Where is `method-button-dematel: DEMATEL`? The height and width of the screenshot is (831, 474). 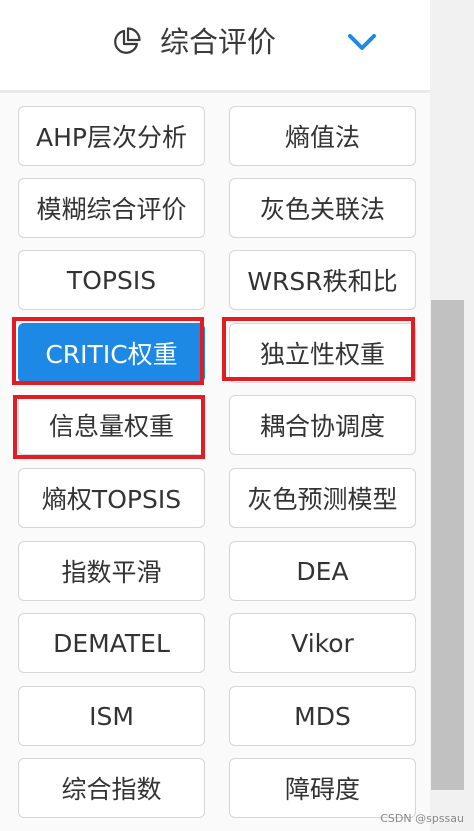 method-button-dematel: DEMATEL is located at coordinates (111, 643).